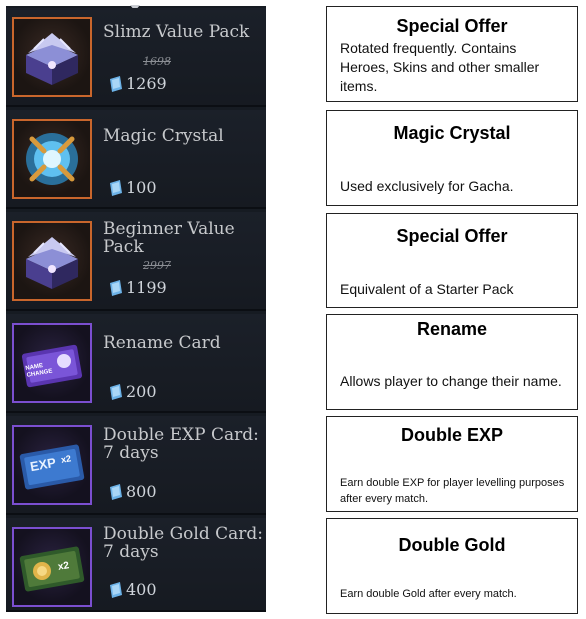 This screenshot has height=619, width=586. Describe the element at coordinates (452, 133) in the screenshot. I see `description-title: Magic Crystal` at that location.